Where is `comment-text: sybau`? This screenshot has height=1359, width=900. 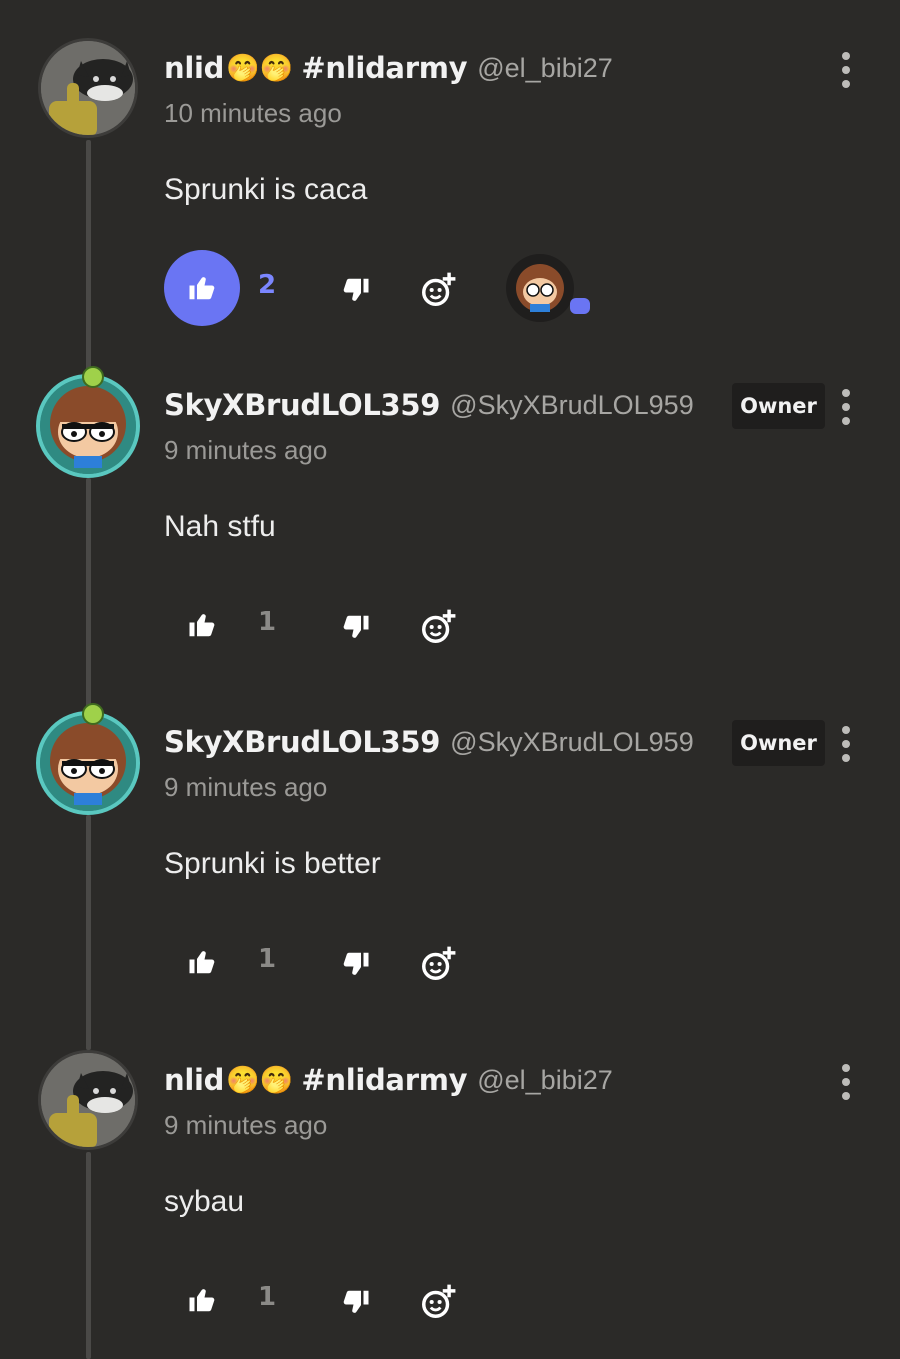
comment-text: sybau is located at coordinates (204, 1201).